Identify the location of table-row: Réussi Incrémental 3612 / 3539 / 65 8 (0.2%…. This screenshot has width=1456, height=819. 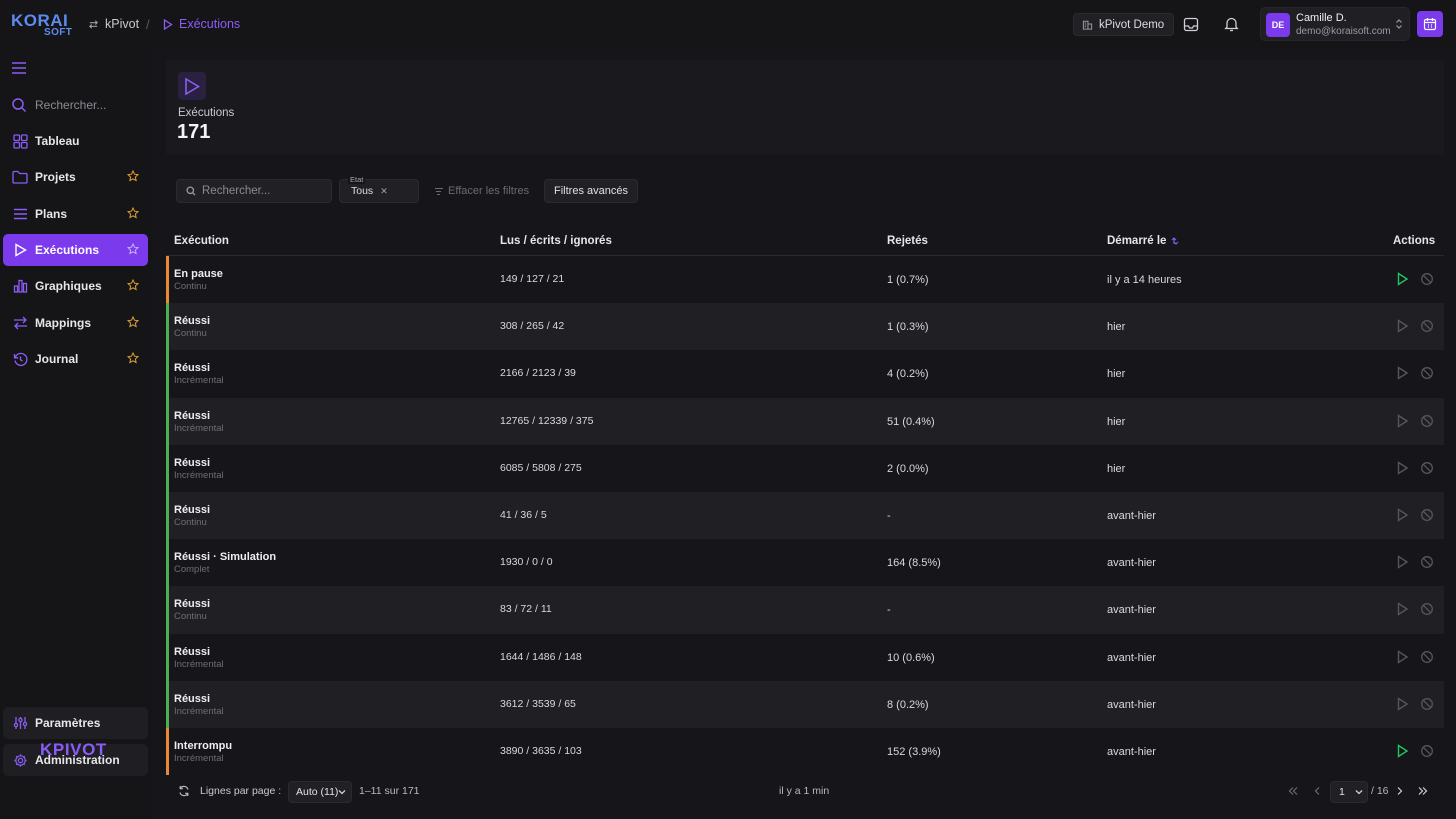
(805, 704).